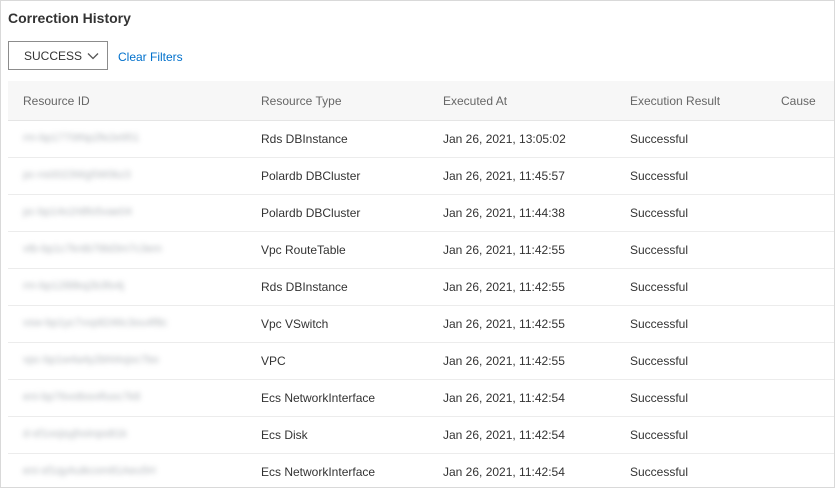 Image resolution: width=835 pixels, height=488 pixels. I want to click on chevron-down-icon, so click(93, 56).